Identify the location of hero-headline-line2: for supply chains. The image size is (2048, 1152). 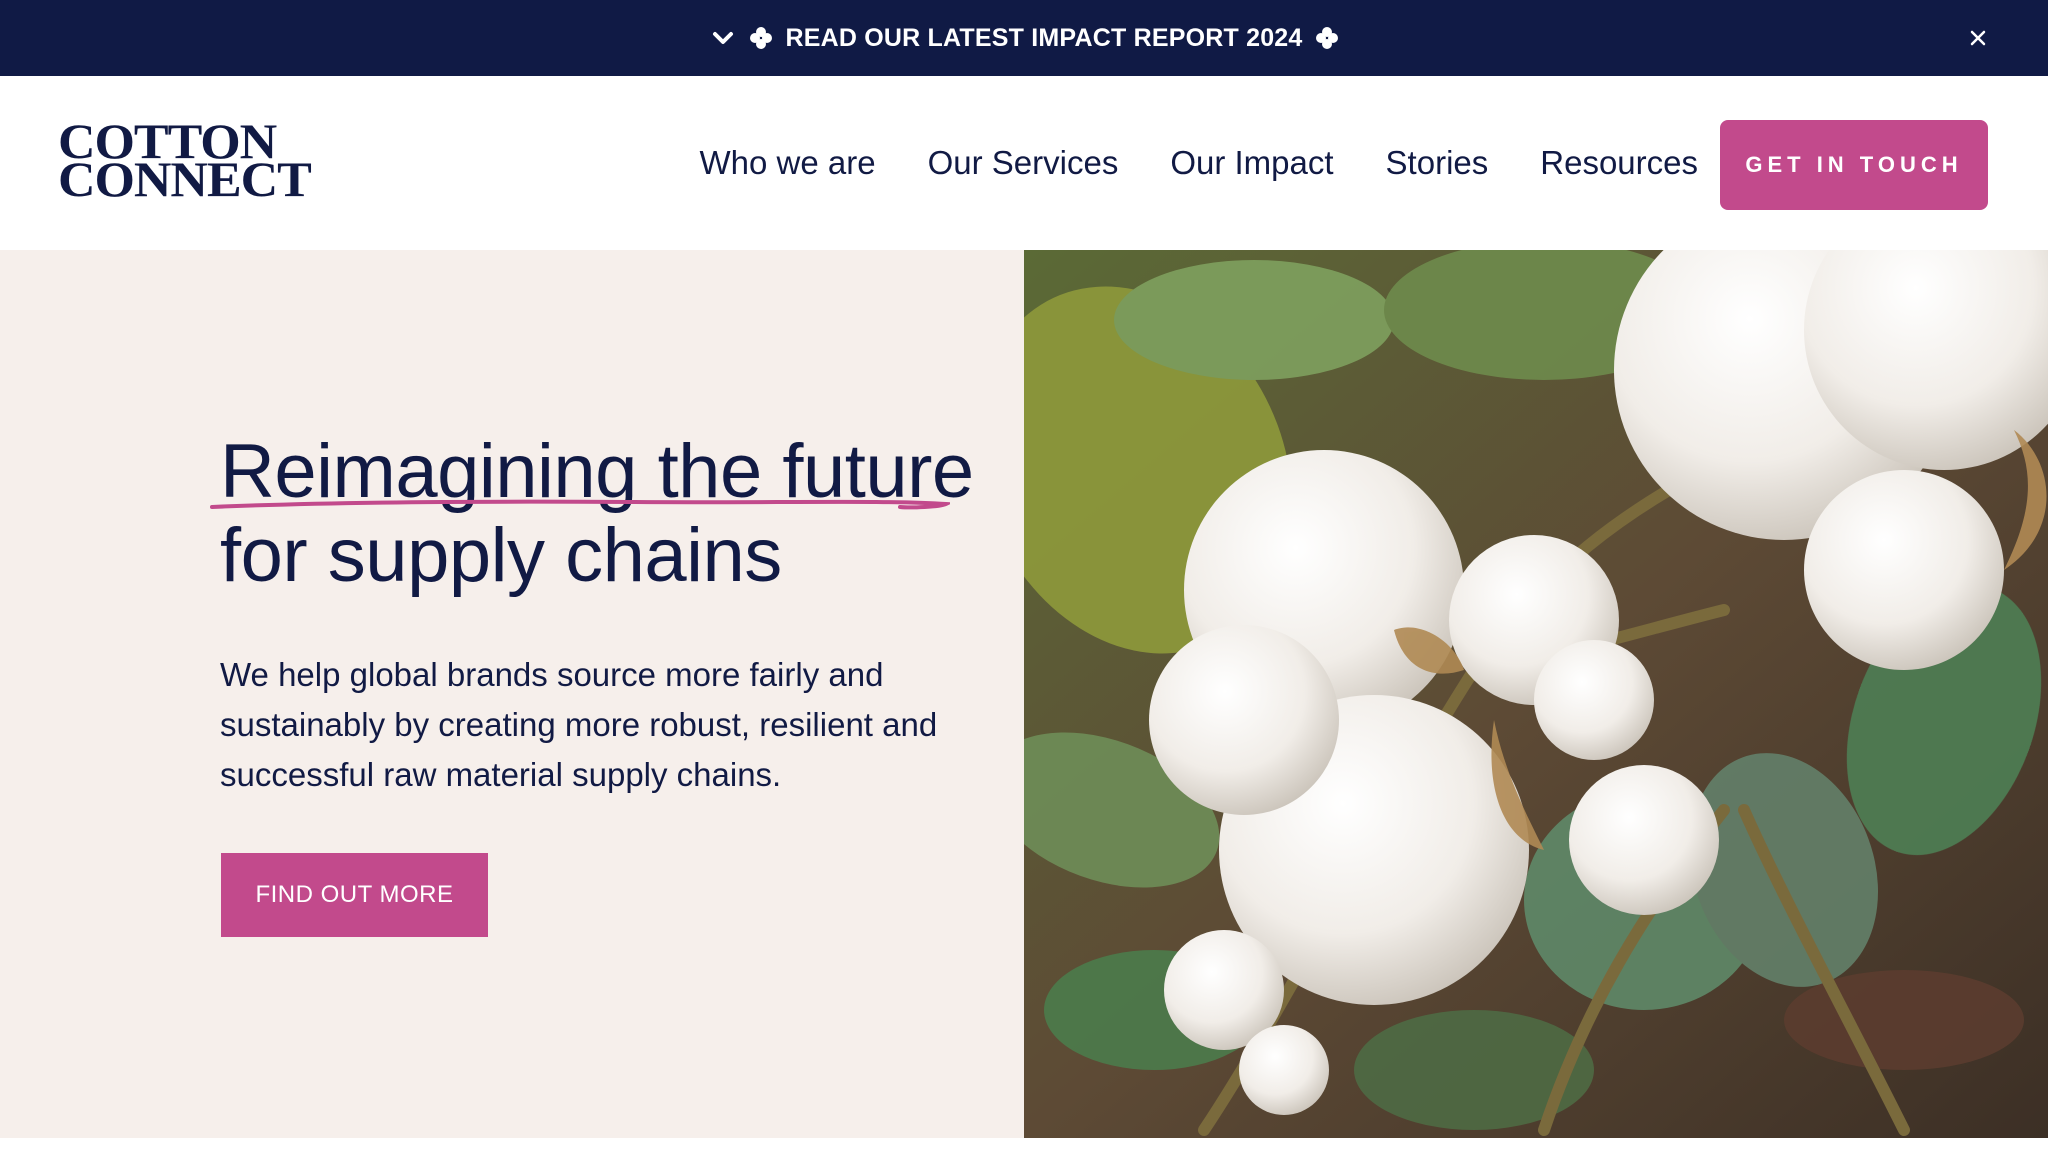
(501, 555).